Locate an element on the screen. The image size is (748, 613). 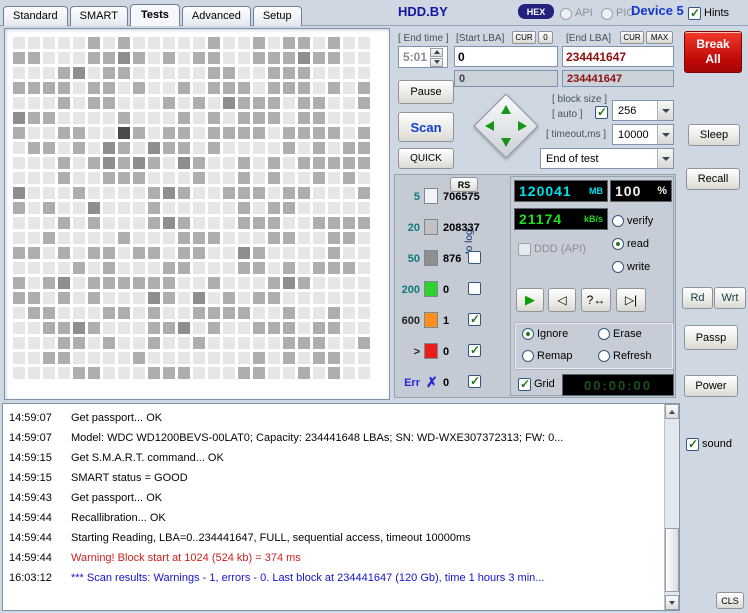
log-timestamp: 14:59:07 is located at coordinates (30, 438).